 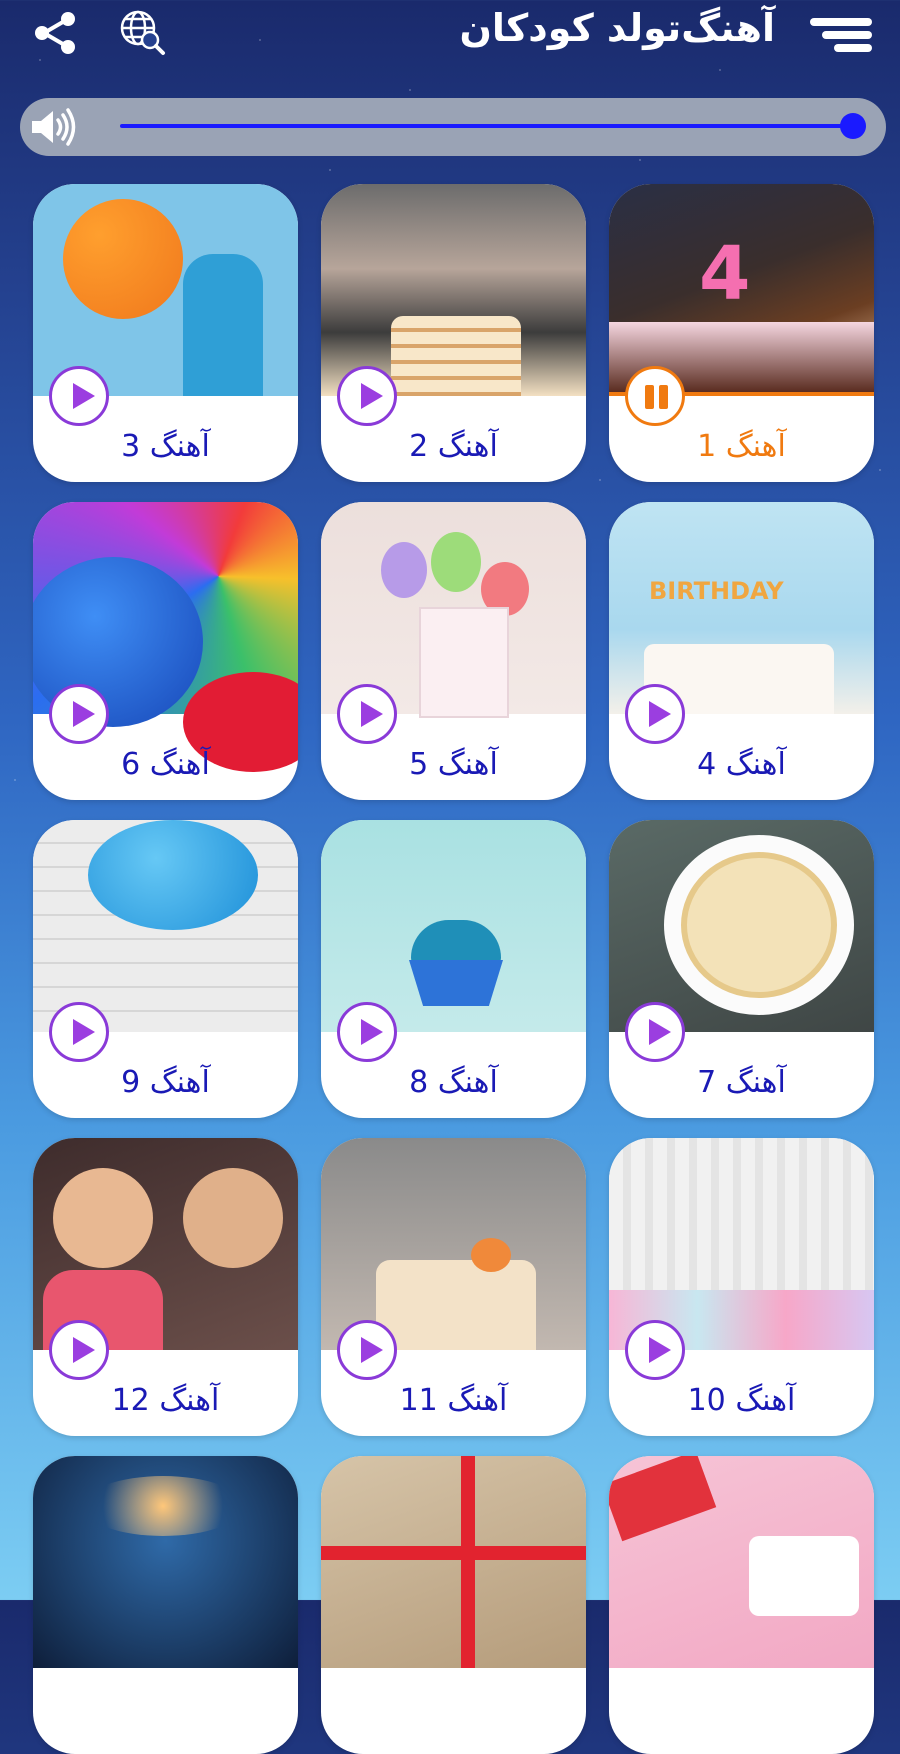 I want to click on song-card-2: آهنگ 2, so click(x=453, y=333).